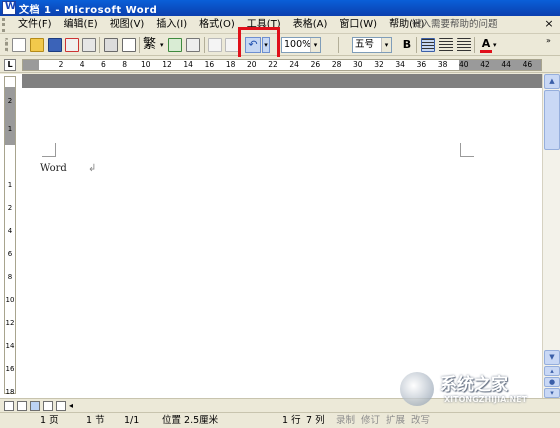 Image resolution: width=560 pixels, height=428 pixels. Describe the element at coordinates (217, 25) in the screenshot. I see `menu-format: 格式(O)` at that location.